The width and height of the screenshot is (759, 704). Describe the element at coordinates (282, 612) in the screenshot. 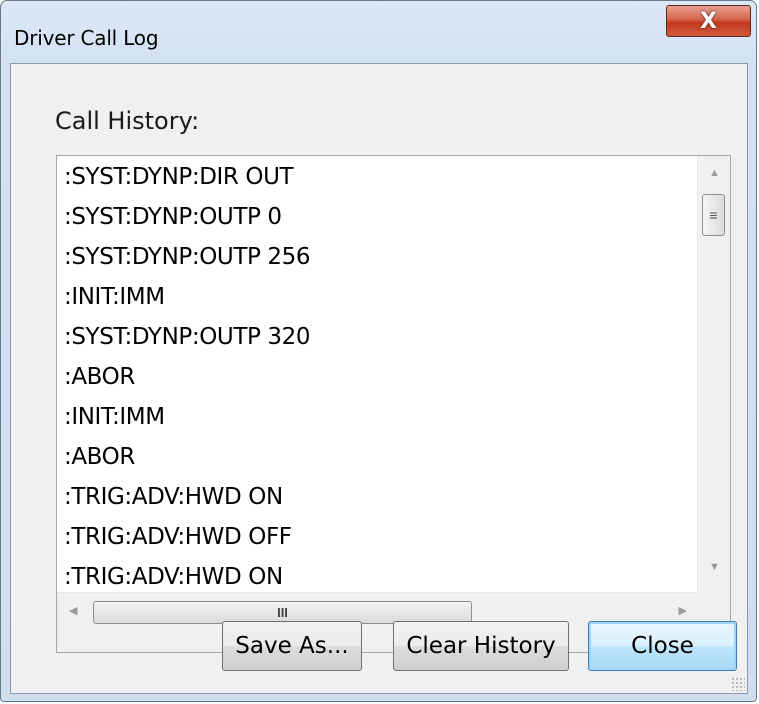

I see `grip-icon: III` at that location.